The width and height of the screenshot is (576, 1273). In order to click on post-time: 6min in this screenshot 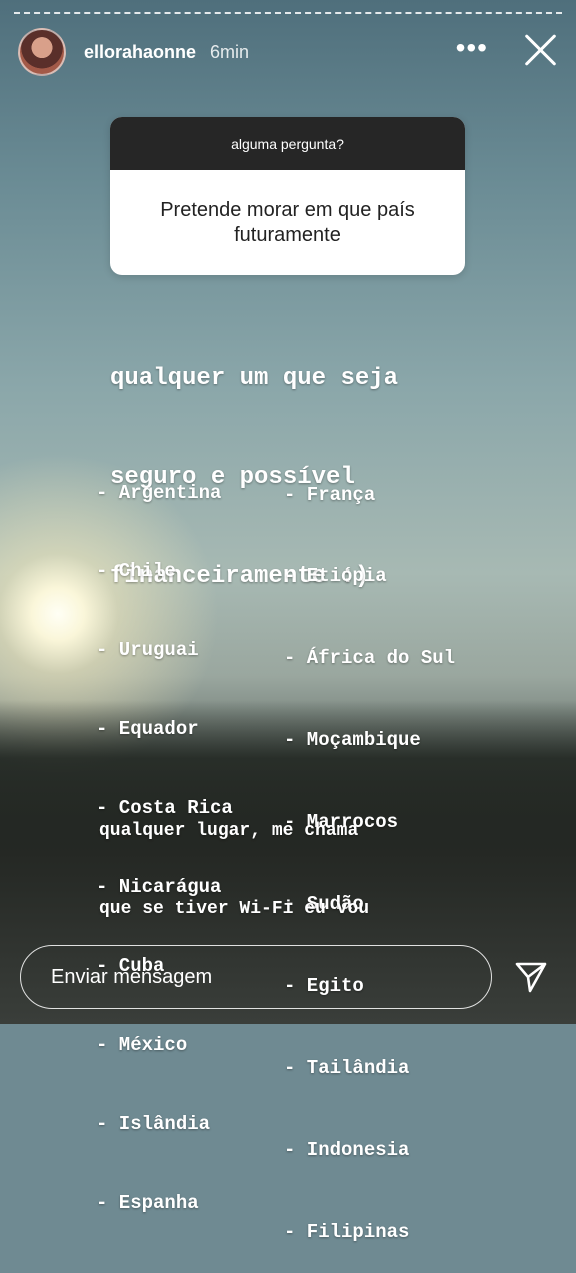, I will do `click(230, 51)`.